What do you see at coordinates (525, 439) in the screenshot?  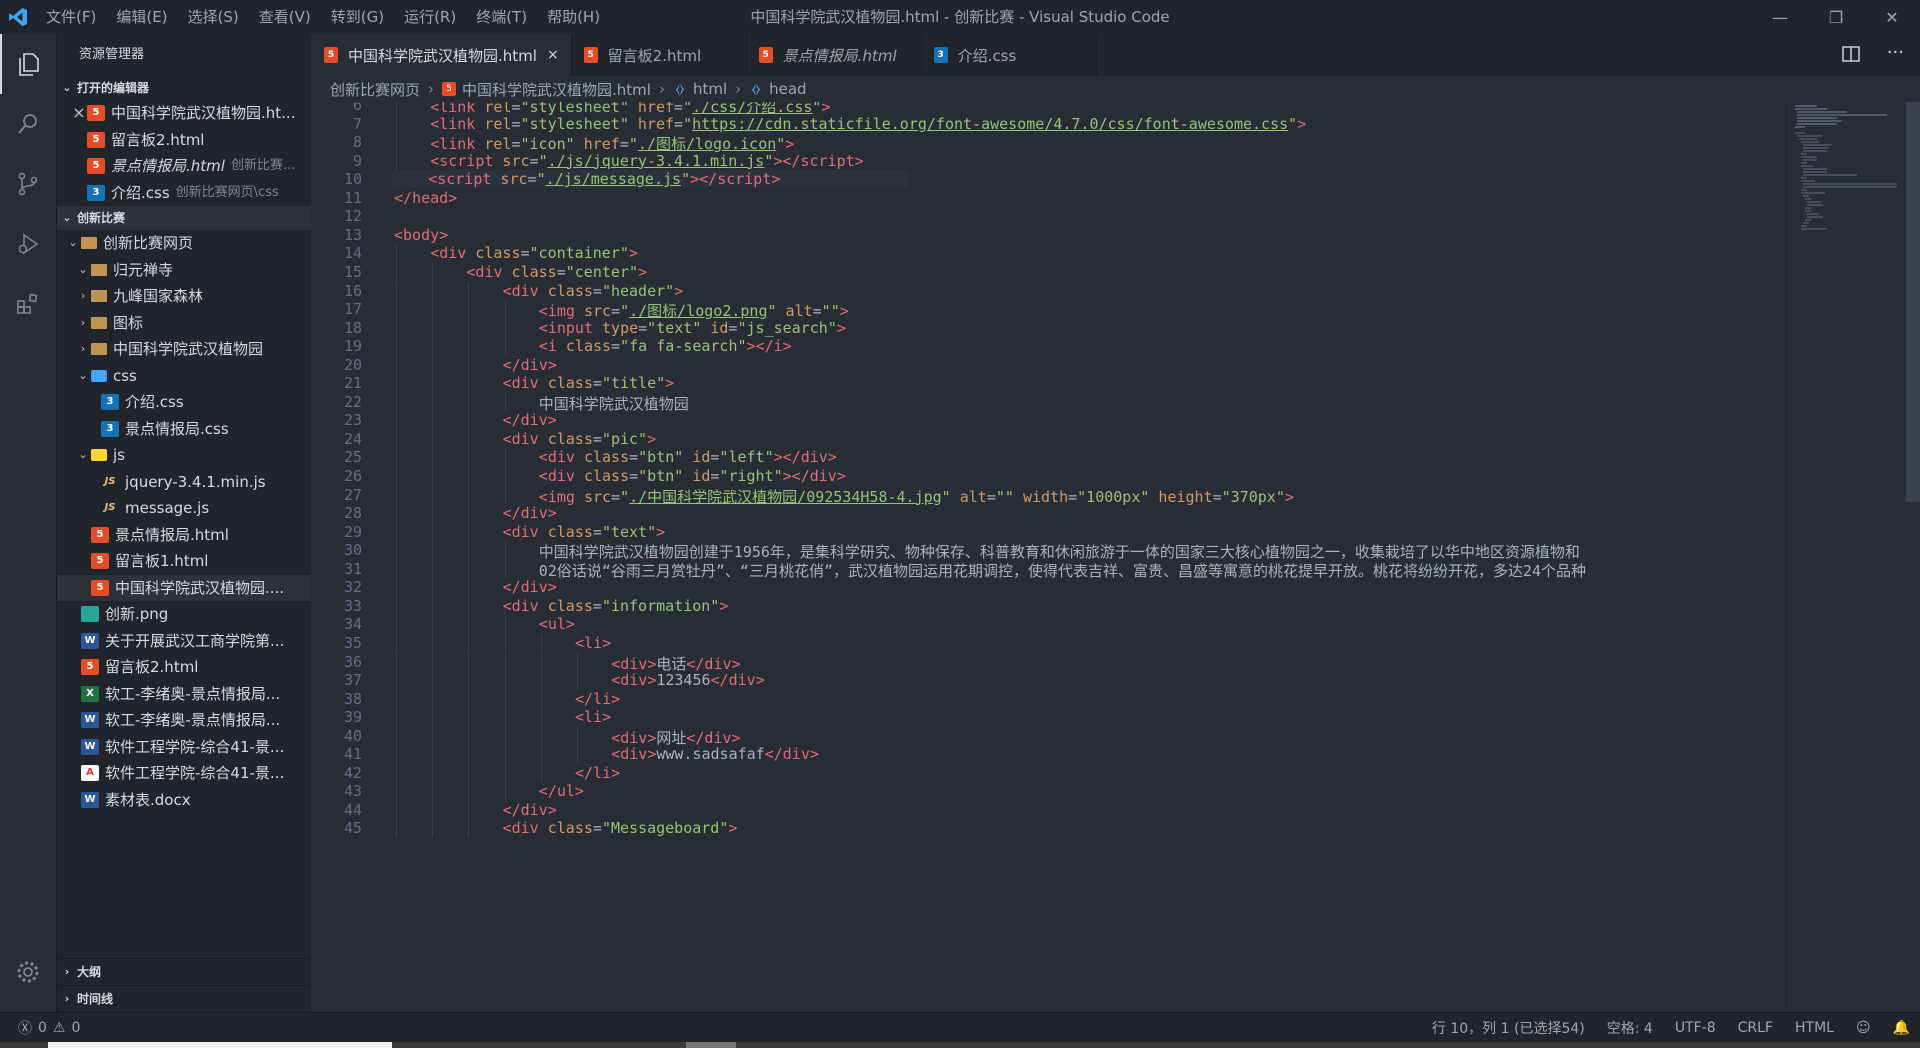 I see `code-line: <div class="pic">` at bounding box center [525, 439].